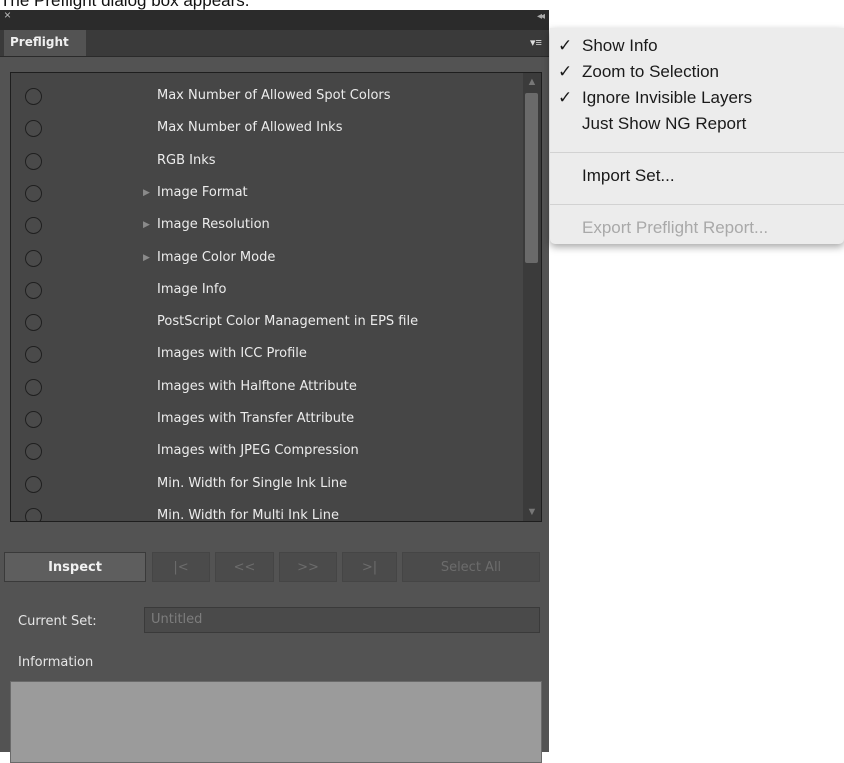 Image resolution: width=844 pixels, height=763 pixels. I want to click on first-button: |<, so click(181, 567).